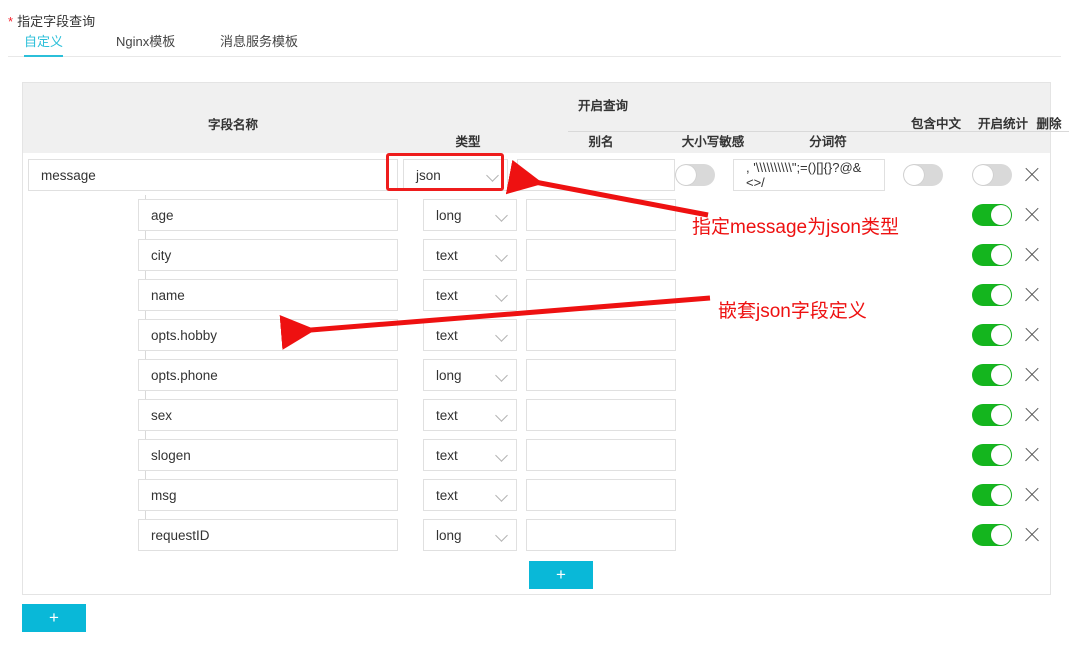 The image size is (1069, 661). I want to click on form-label: * 指定字段查询, so click(51, 20).